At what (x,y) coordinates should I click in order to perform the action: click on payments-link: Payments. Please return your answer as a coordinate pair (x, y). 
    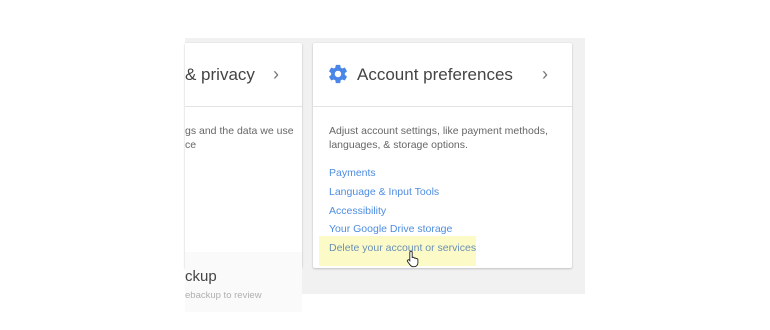
    Looking at the image, I should click on (352, 173).